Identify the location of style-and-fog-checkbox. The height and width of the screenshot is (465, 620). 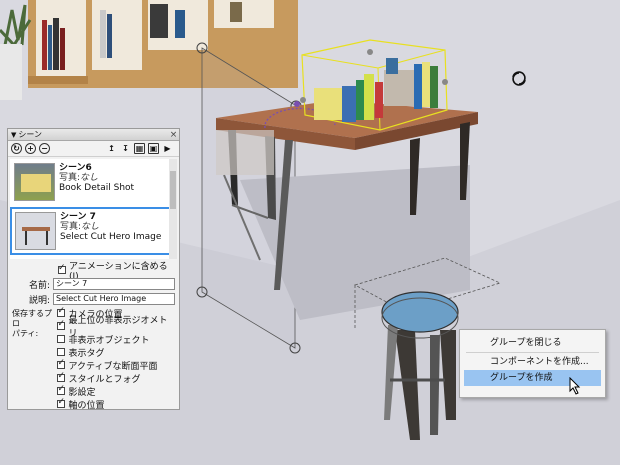
(61, 376).